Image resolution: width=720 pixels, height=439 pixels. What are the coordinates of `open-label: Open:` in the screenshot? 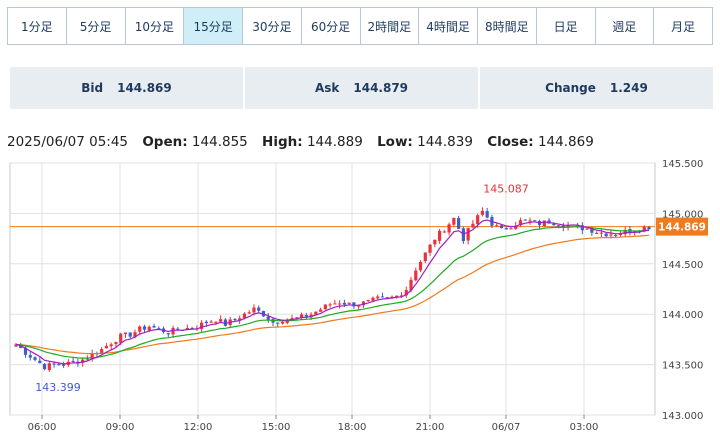 It's located at (165, 142).